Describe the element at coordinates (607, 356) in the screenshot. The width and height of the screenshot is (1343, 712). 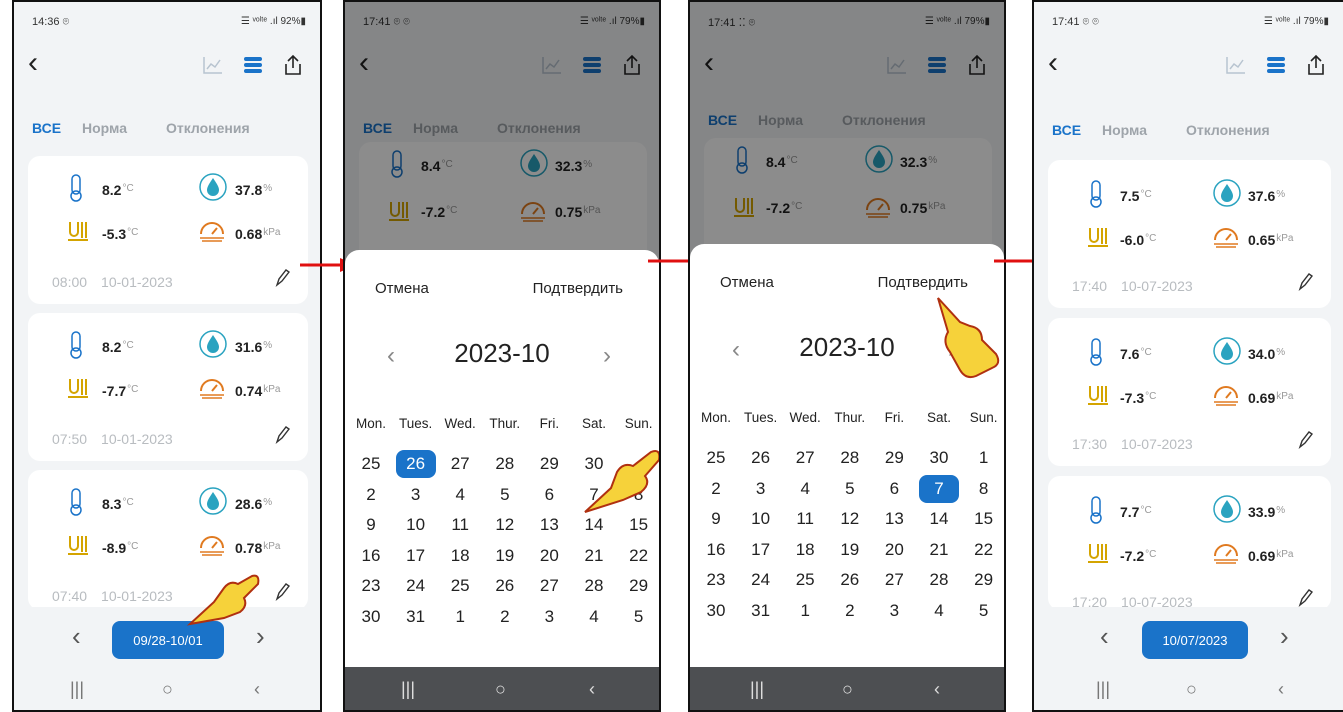
I see `next-month-button: ›` at that location.